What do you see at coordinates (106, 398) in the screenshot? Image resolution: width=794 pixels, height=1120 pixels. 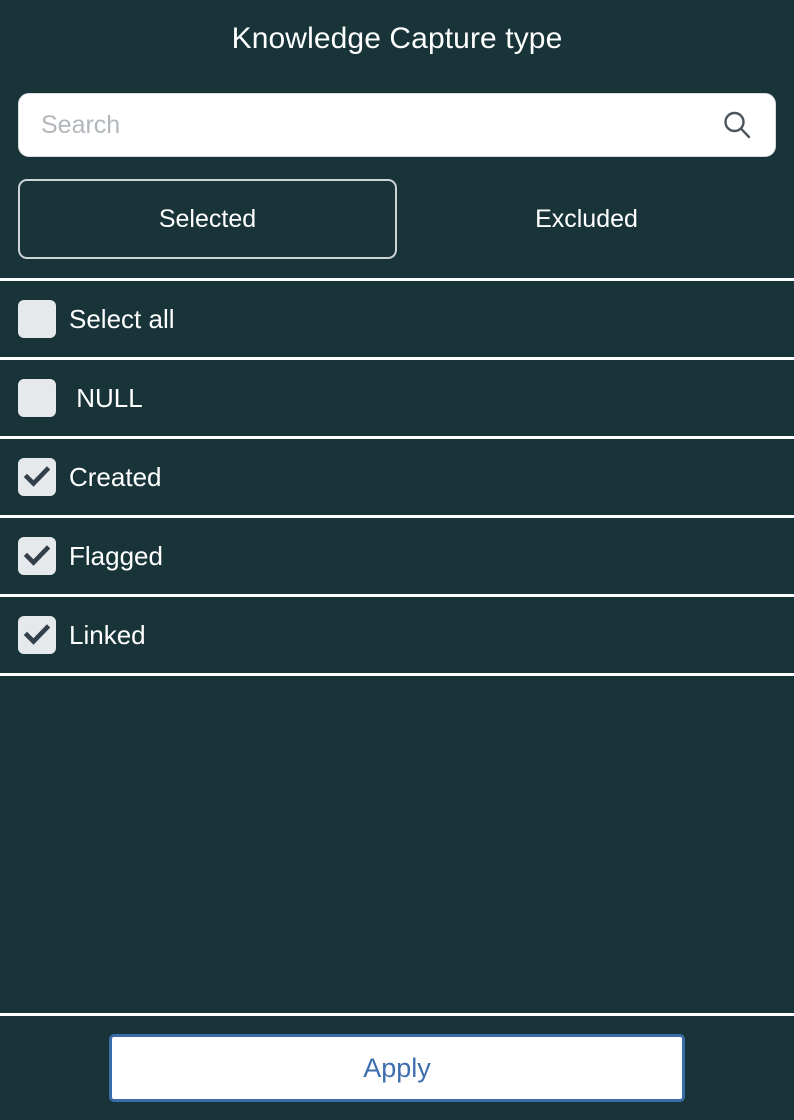 I see `list-item-label: NULL` at bounding box center [106, 398].